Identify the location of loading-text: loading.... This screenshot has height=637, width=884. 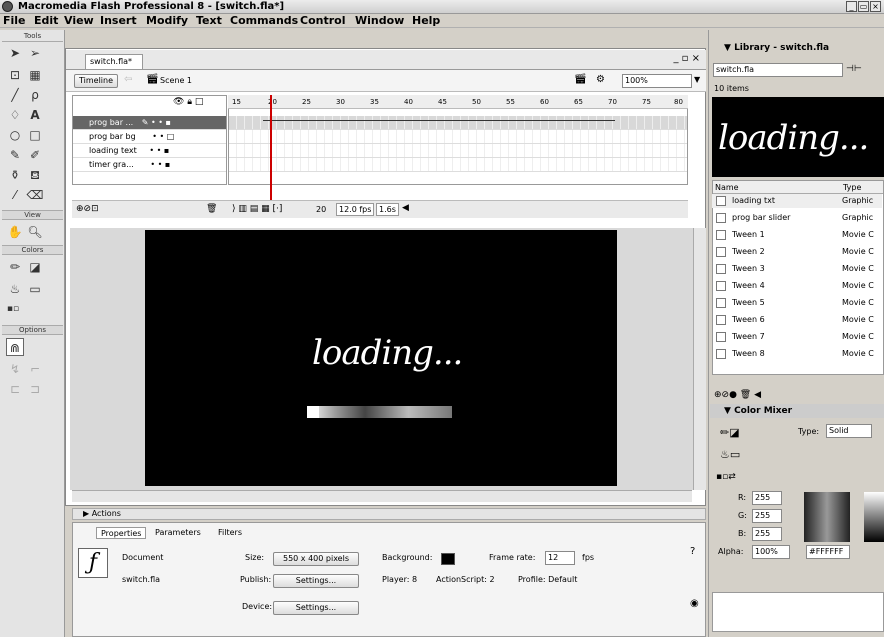
(387, 353).